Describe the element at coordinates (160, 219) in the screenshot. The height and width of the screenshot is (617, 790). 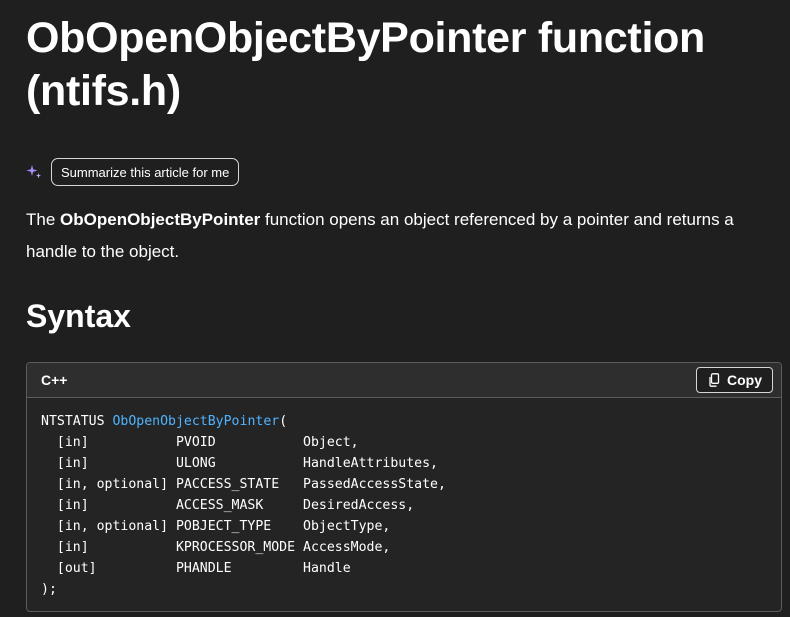
I see `description-function-name: ObOpenObjectByPointer` at that location.